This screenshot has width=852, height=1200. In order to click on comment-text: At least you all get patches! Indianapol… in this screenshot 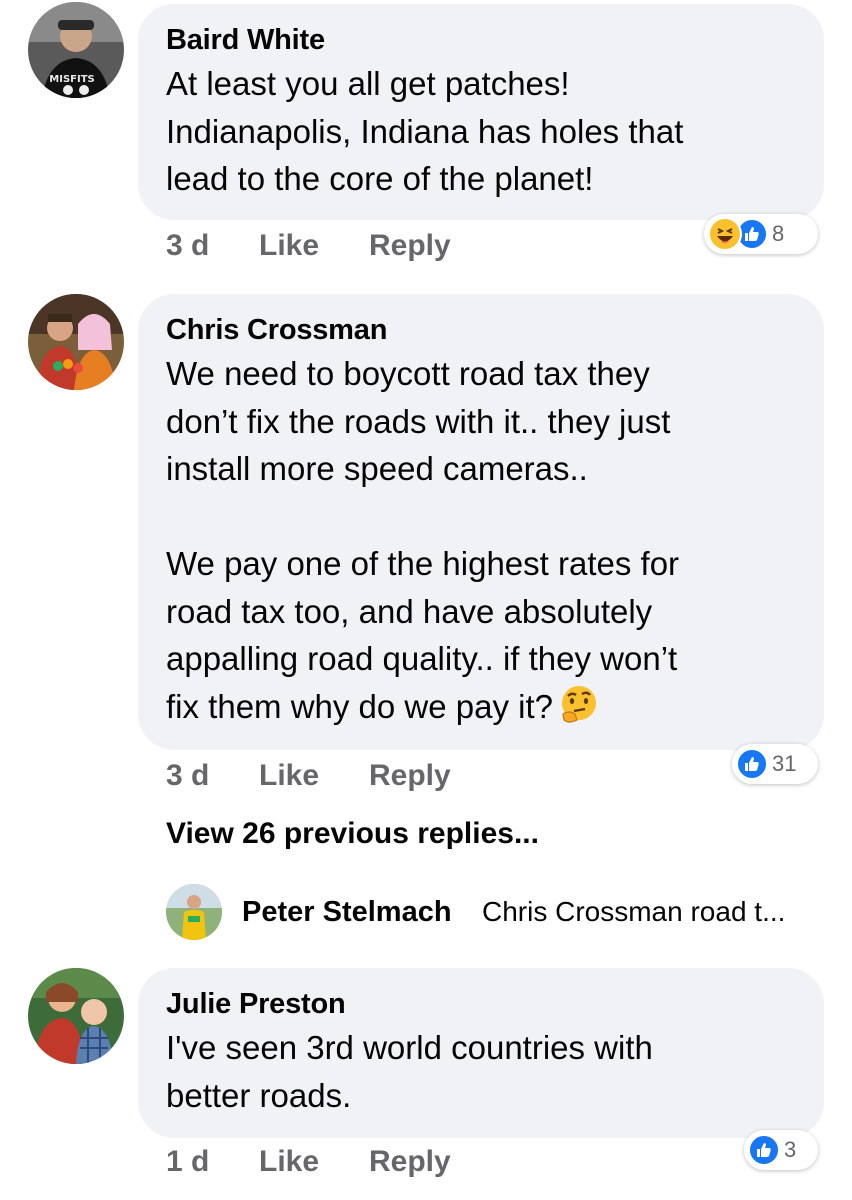, I will do `click(425, 131)`.